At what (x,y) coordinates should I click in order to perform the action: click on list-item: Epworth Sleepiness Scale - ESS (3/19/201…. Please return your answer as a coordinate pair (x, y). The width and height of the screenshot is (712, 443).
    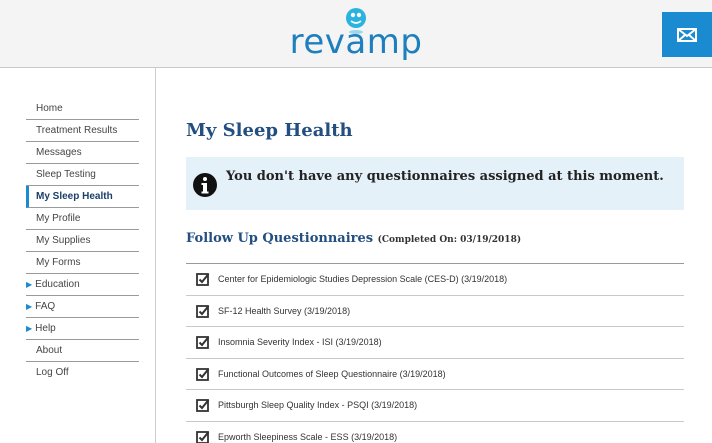
    Looking at the image, I should click on (435, 432).